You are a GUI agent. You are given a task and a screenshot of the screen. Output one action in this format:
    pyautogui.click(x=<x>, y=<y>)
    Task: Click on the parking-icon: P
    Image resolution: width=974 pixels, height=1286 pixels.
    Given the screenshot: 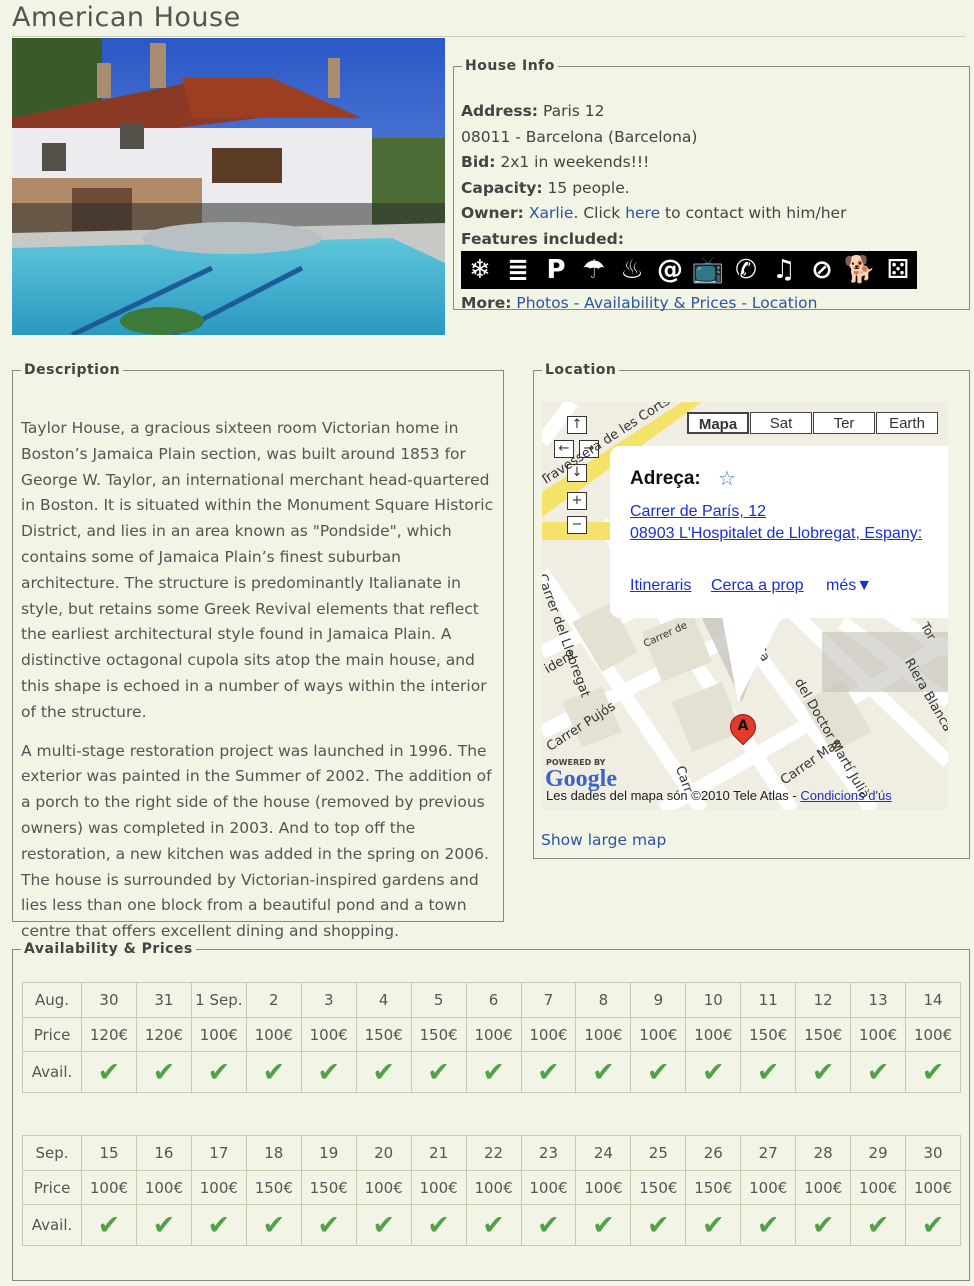 What is the action you would take?
    pyautogui.click(x=556, y=270)
    